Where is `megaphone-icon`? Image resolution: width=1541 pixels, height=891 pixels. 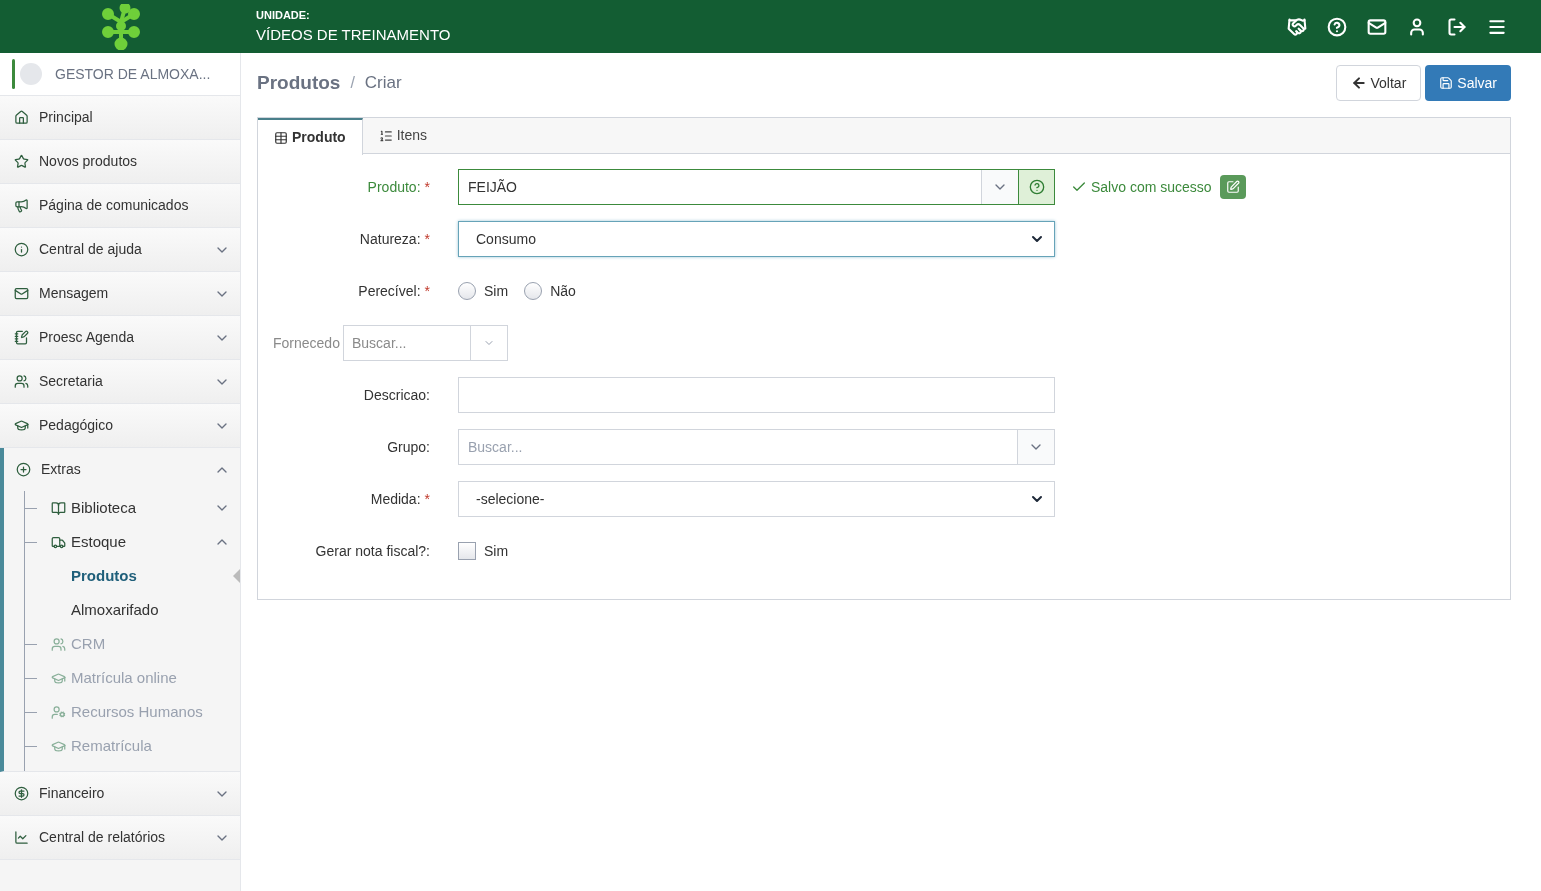
megaphone-icon is located at coordinates (21, 205).